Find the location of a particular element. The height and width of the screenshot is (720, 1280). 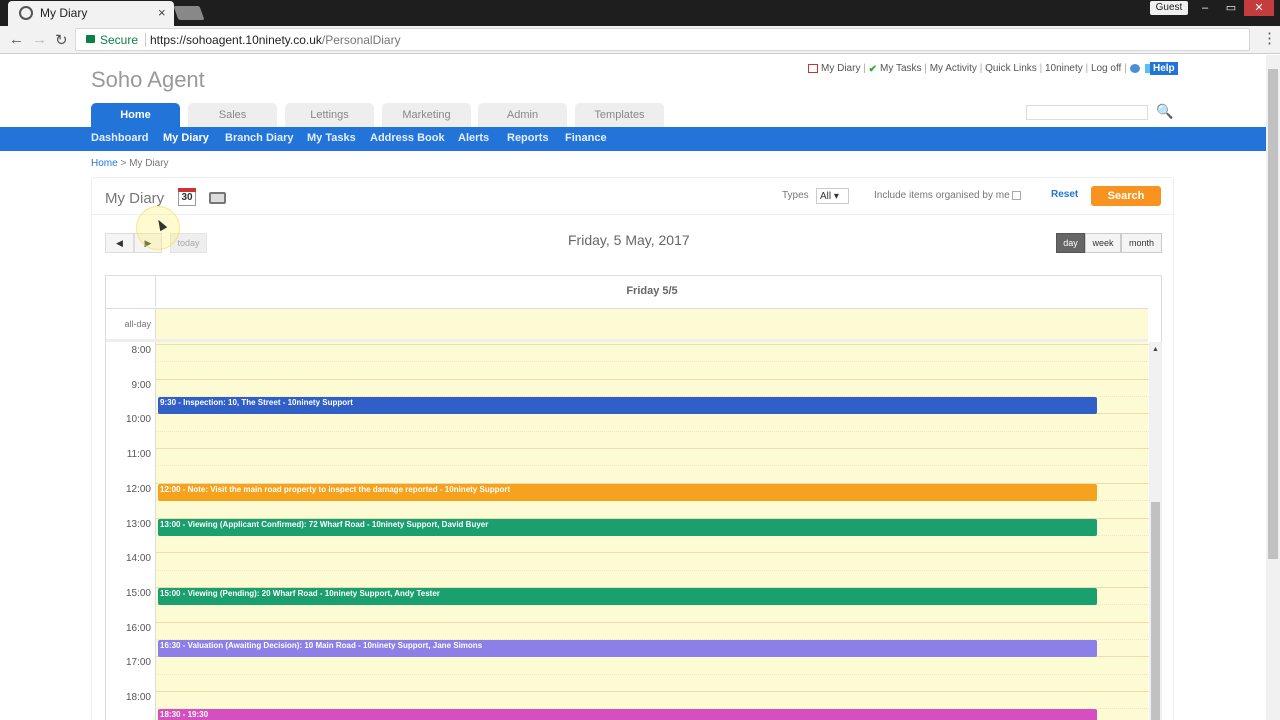

link-my-tasks: My Tasks is located at coordinates (901, 68).